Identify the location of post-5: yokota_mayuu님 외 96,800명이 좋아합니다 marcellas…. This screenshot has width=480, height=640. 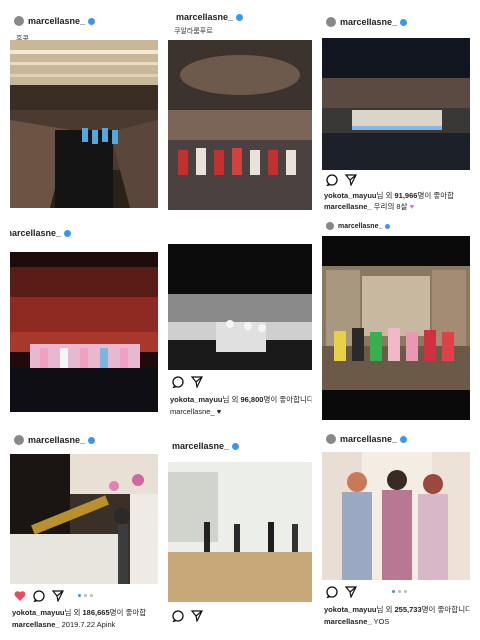
(240, 333).